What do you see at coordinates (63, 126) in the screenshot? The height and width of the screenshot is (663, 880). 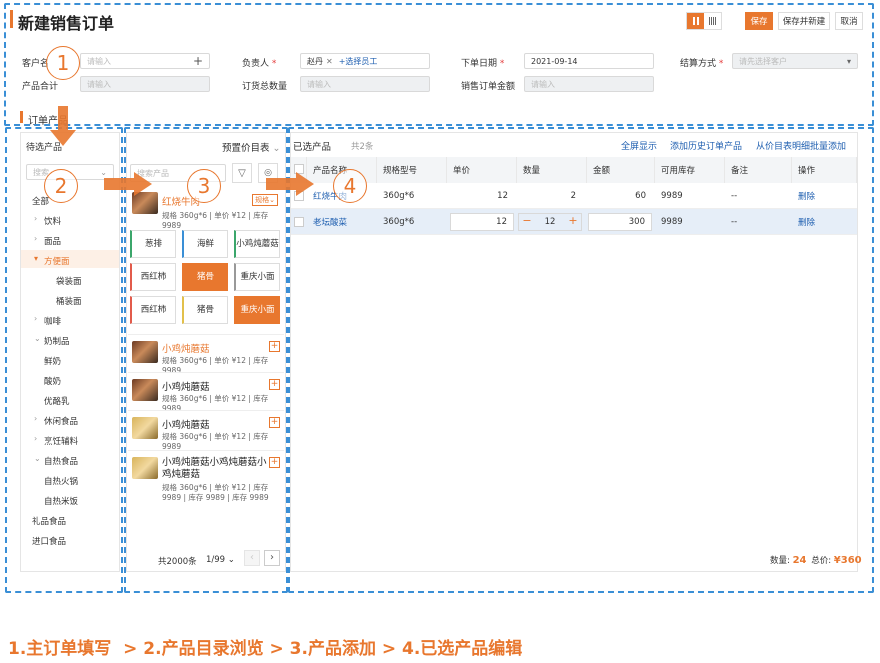 I see `arrow-down-icon` at bounding box center [63, 126].